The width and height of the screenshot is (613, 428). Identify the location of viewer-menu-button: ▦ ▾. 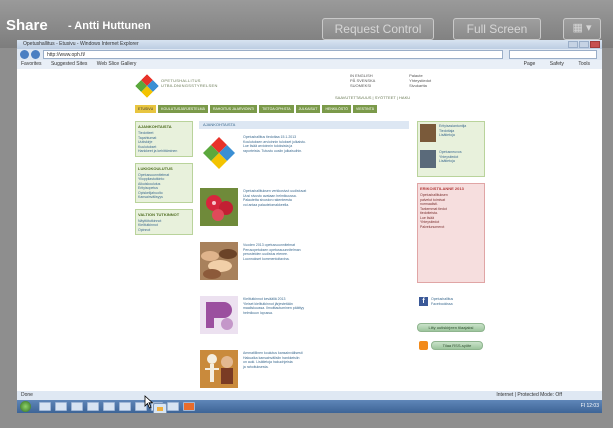
(582, 29).